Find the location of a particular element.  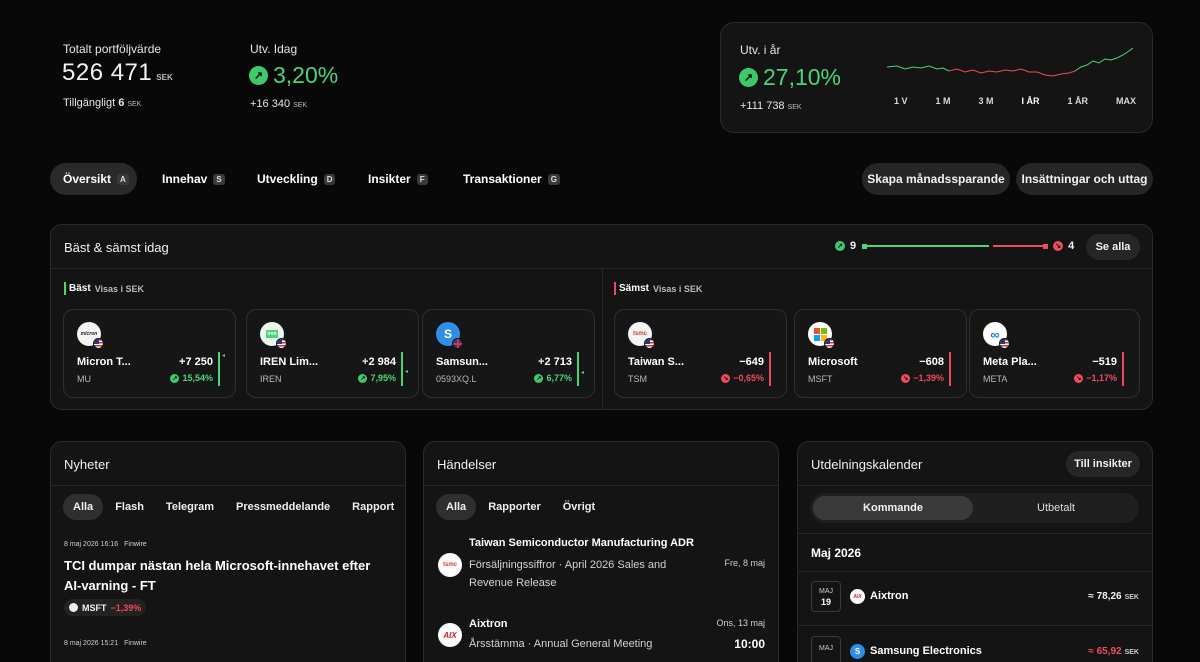

date-day: 19 is located at coordinates (825, 602).